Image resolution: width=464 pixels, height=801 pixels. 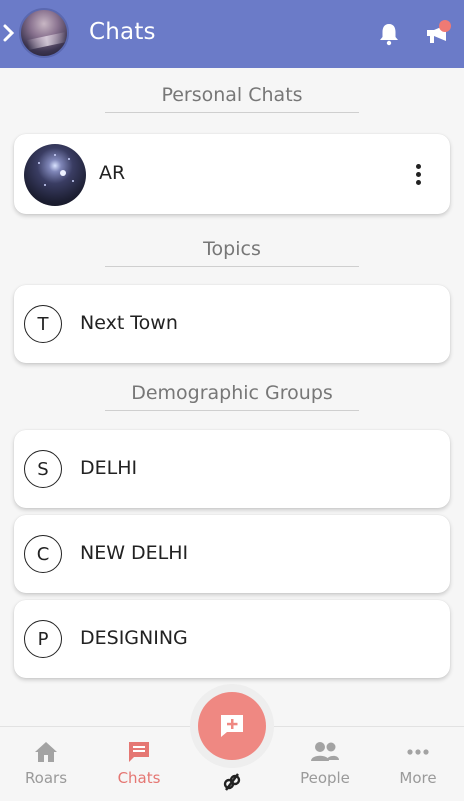 I want to click on group-name: DELHI, so click(x=109, y=468).